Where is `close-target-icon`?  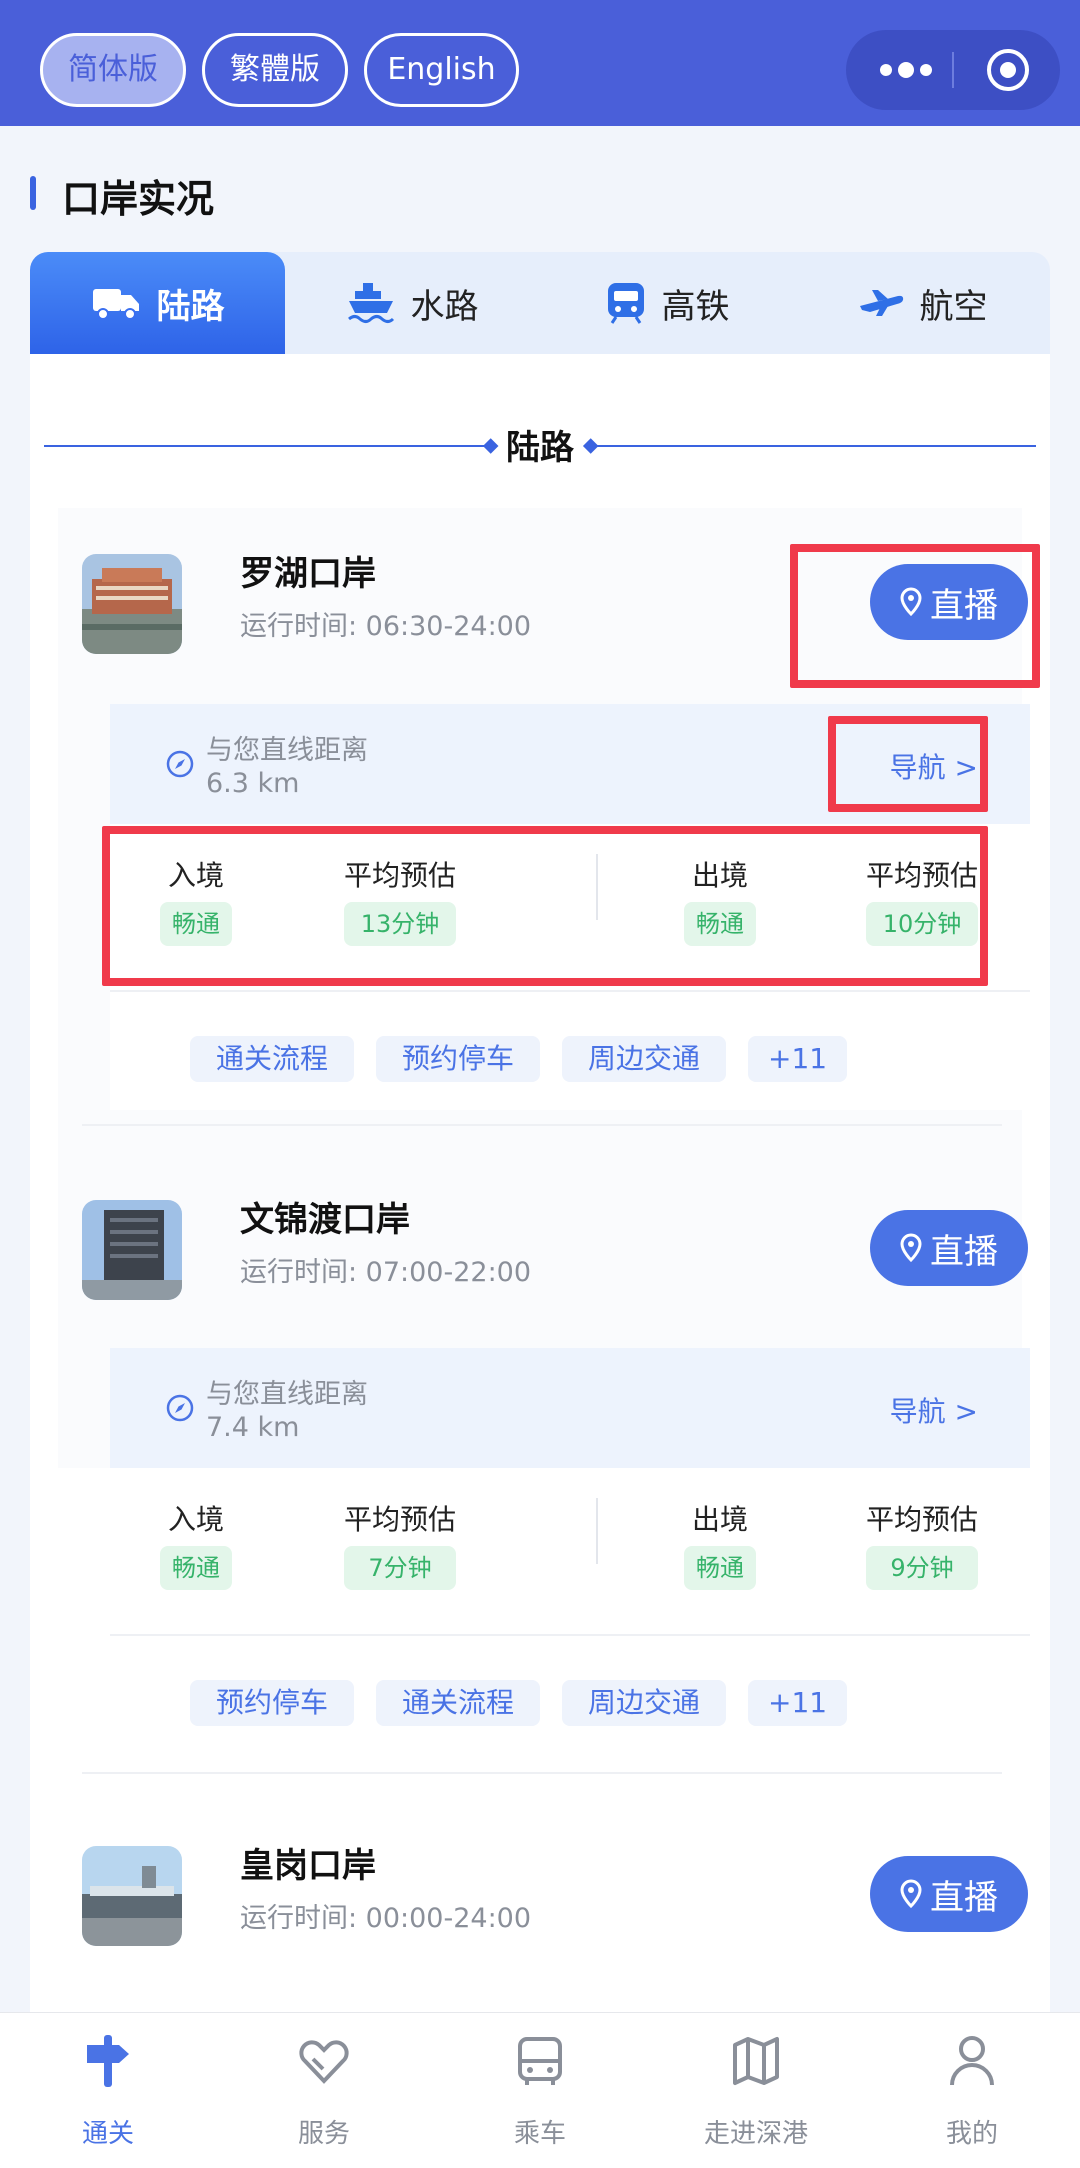 close-target-icon is located at coordinates (1008, 70).